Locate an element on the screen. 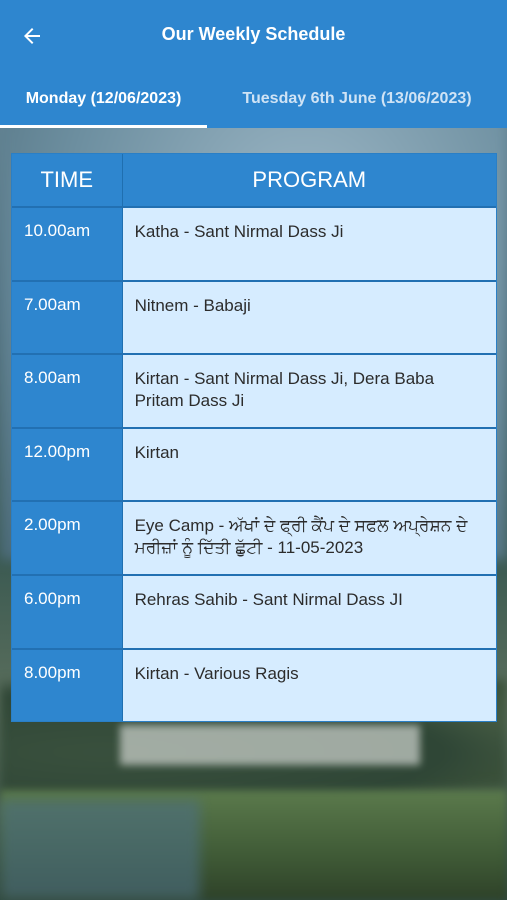 This screenshot has width=507, height=900. table-row: 8.00pm Kirtan - Various Ragis is located at coordinates (254, 684).